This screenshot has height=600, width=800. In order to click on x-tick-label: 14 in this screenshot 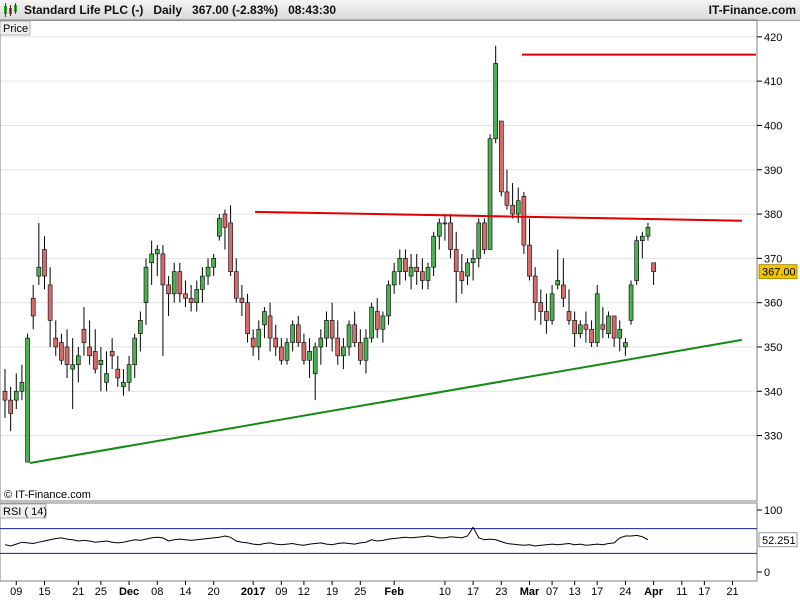, I will do `click(185, 592)`.